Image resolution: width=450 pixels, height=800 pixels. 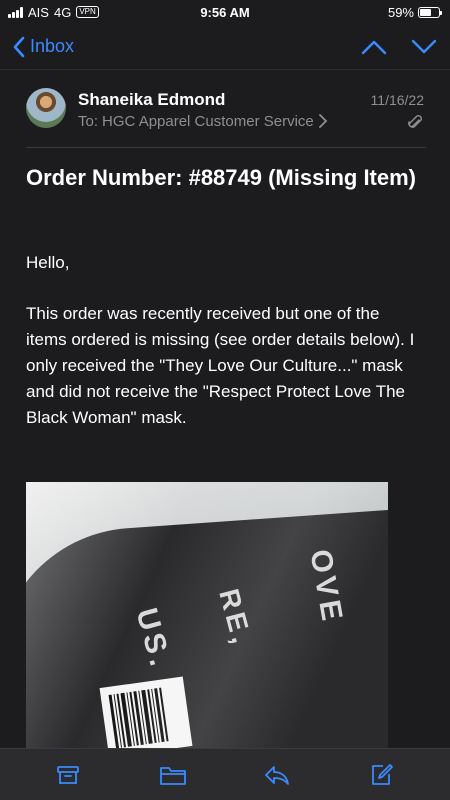 I want to click on battery-icon, so click(x=430, y=12).